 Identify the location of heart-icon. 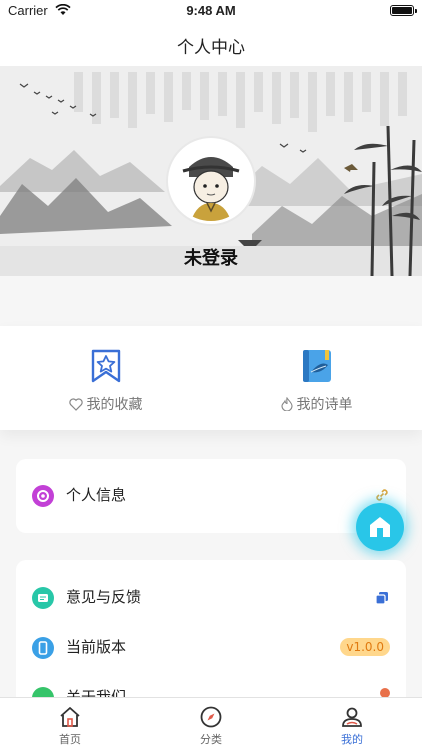
(75, 404).